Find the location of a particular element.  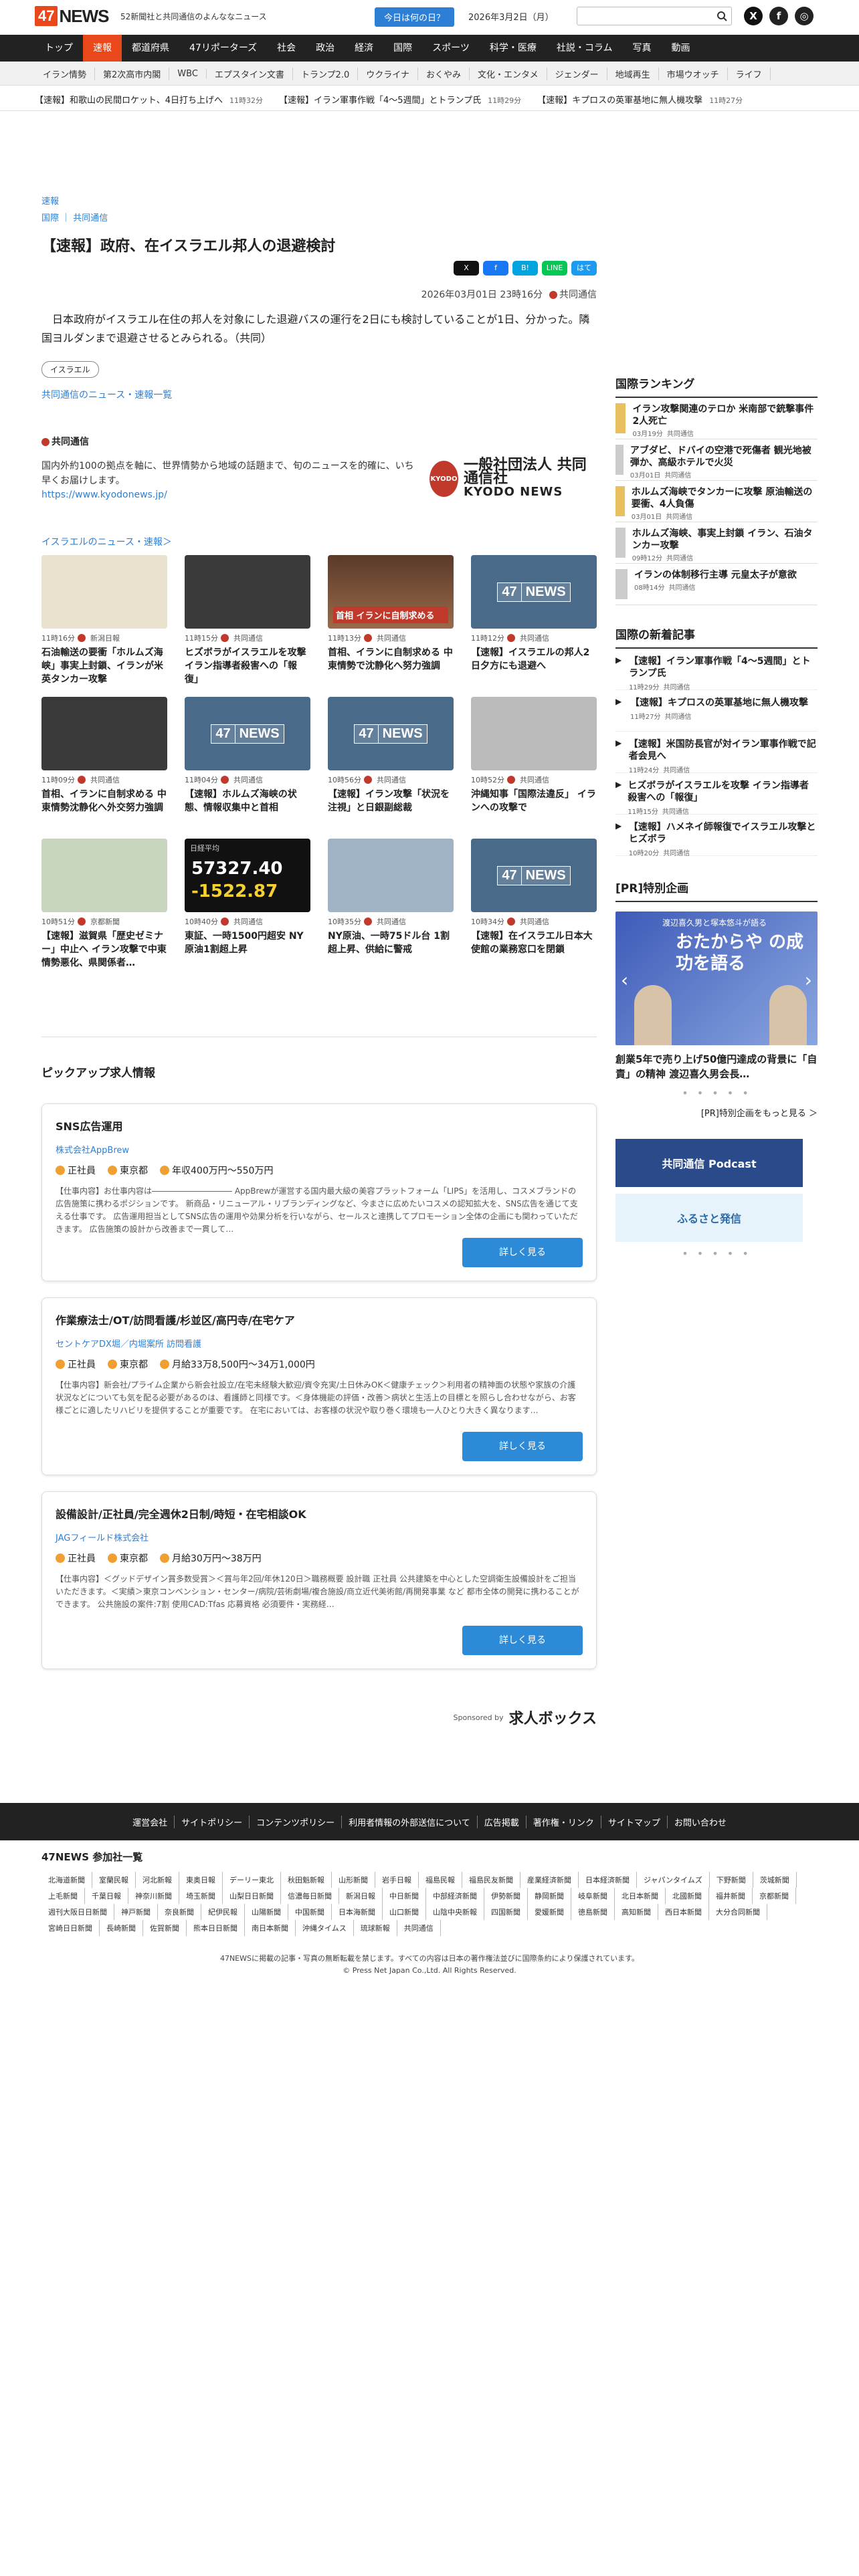

paper-link: 宮崎日日新聞 is located at coordinates (71, 1928).